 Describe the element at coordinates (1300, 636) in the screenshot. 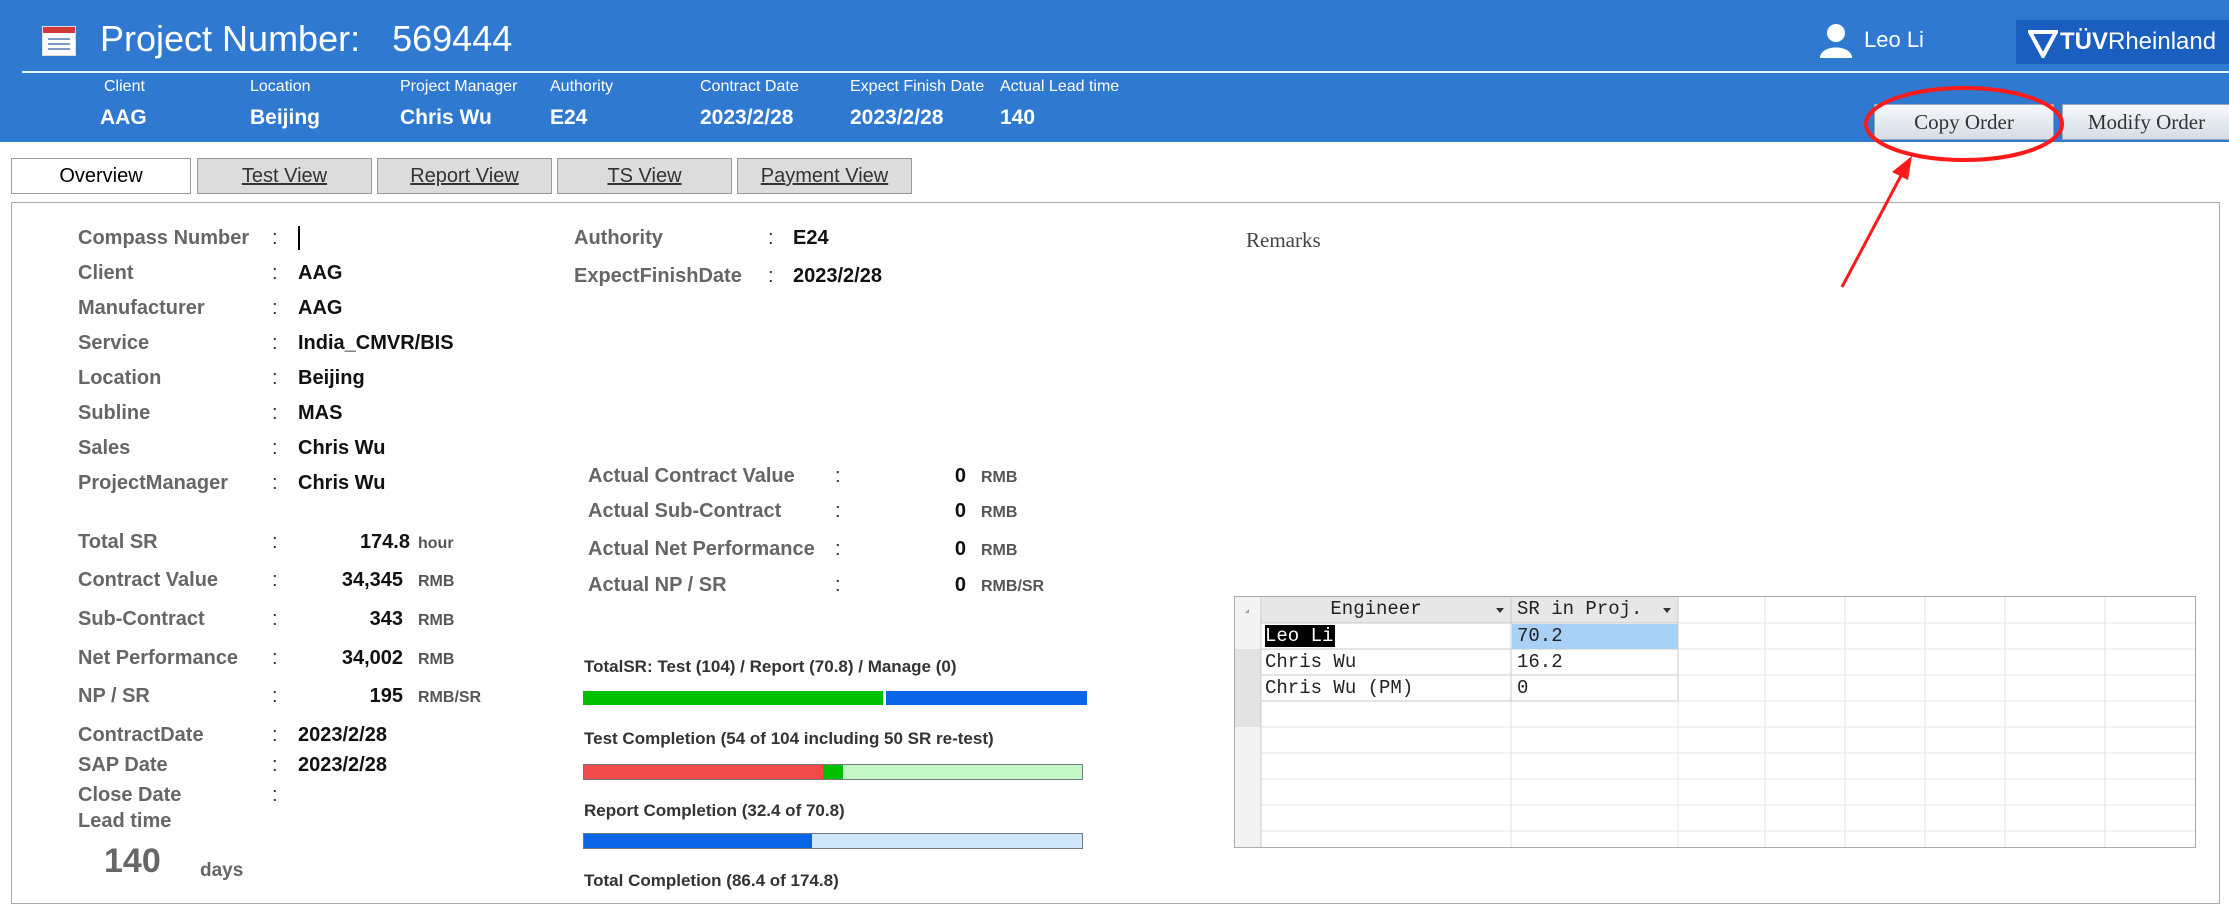

I see `grid-cell-engineer-selected: Leo Li` at that location.